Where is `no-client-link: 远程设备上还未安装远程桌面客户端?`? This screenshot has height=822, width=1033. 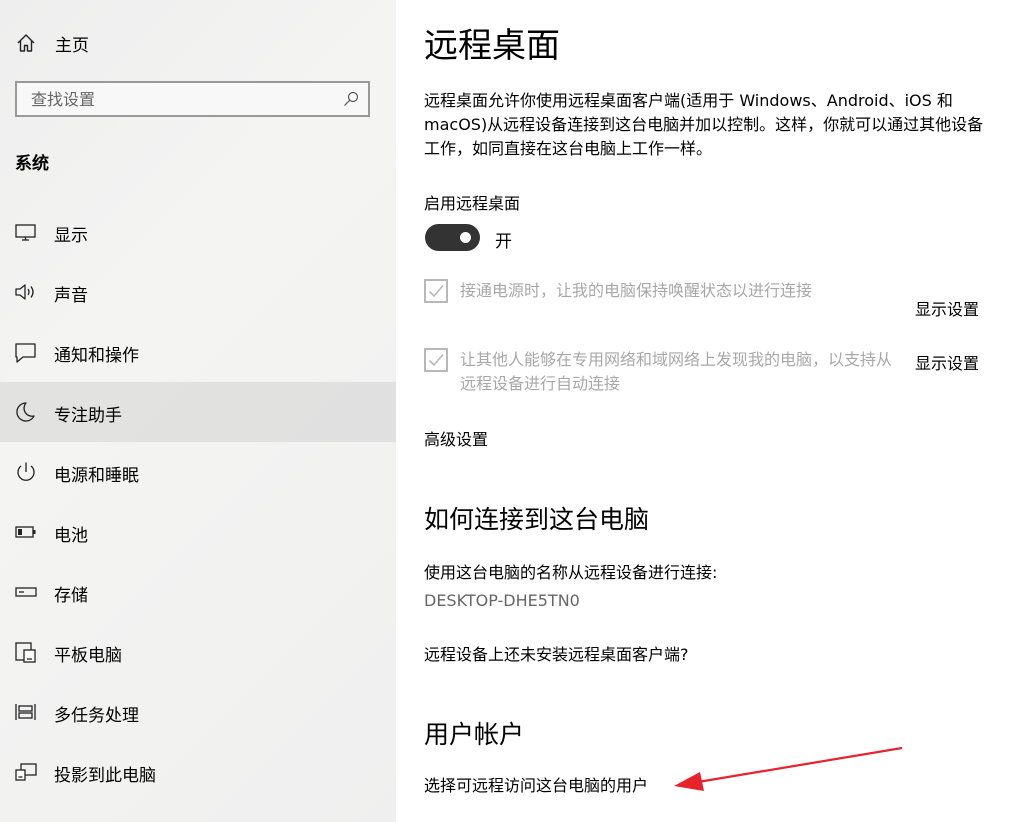 no-client-link: 远程设备上还未安装远程桌面客户端? is located at coordinates (556, 653).